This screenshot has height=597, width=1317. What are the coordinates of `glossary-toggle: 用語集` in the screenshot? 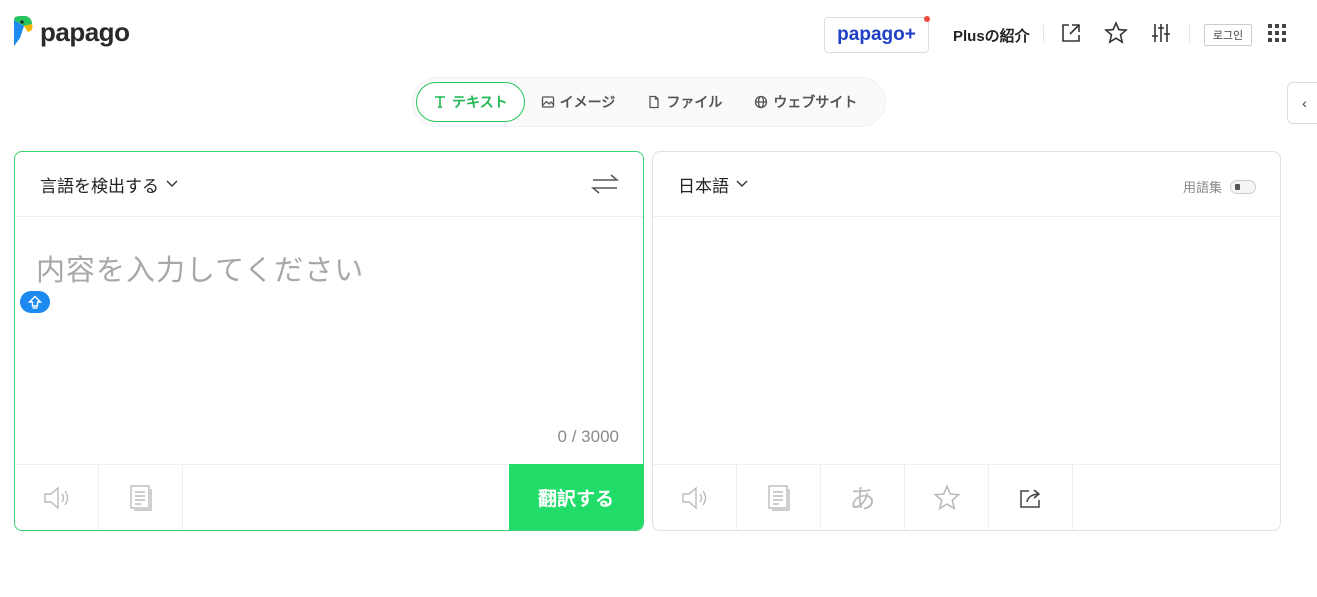 It's located at (1219, 186).